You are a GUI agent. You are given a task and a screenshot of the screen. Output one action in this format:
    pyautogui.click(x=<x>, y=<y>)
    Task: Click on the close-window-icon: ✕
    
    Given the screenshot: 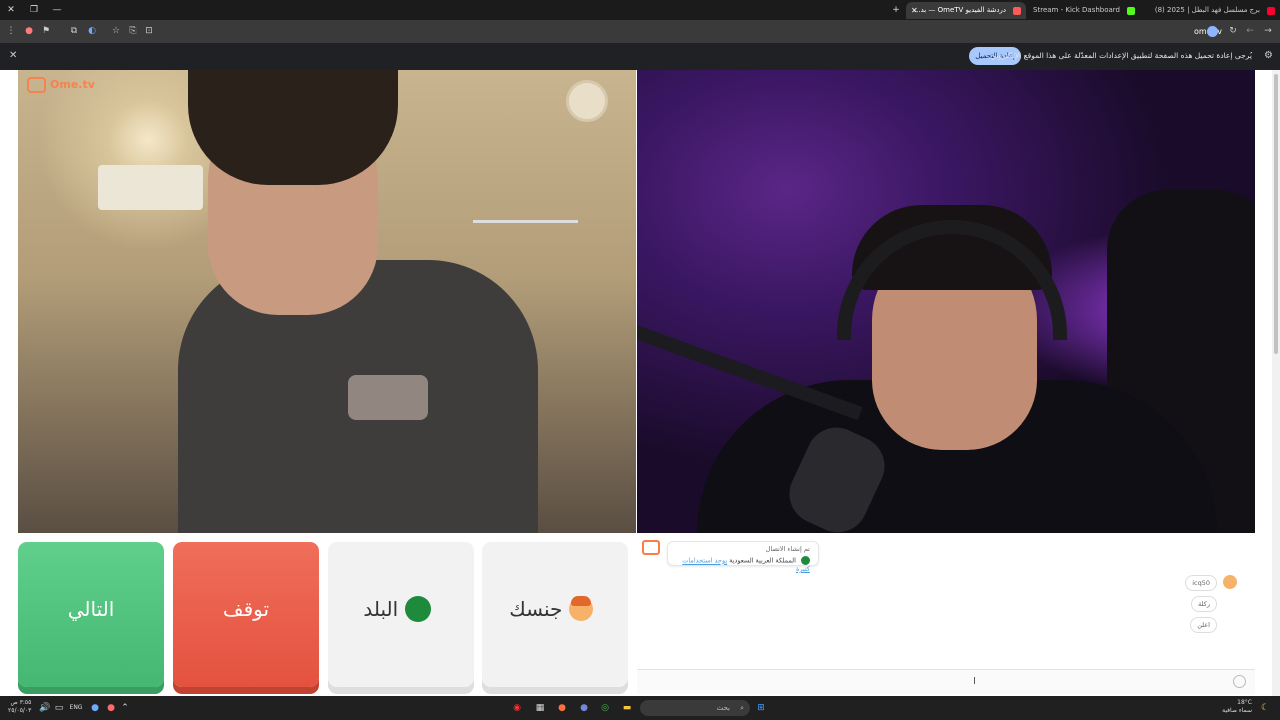 What is the action you would take?
    pyautogui.click(x=11, y=10)
    